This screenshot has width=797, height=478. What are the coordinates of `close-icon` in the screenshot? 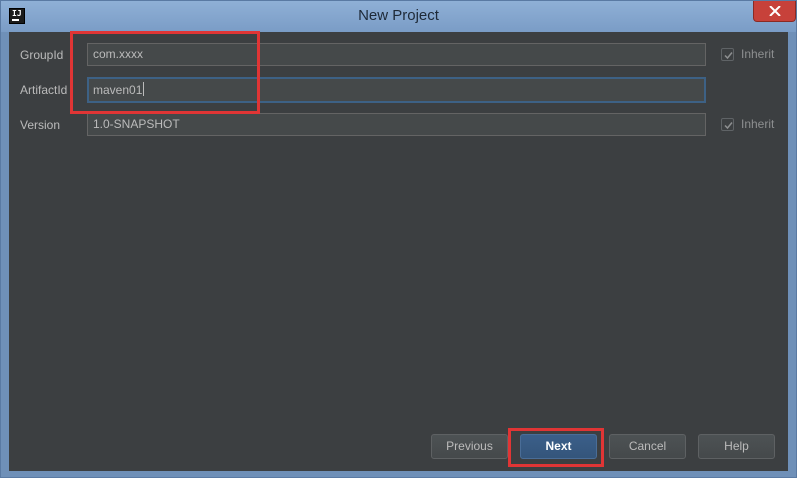 It's located at (775, 11).